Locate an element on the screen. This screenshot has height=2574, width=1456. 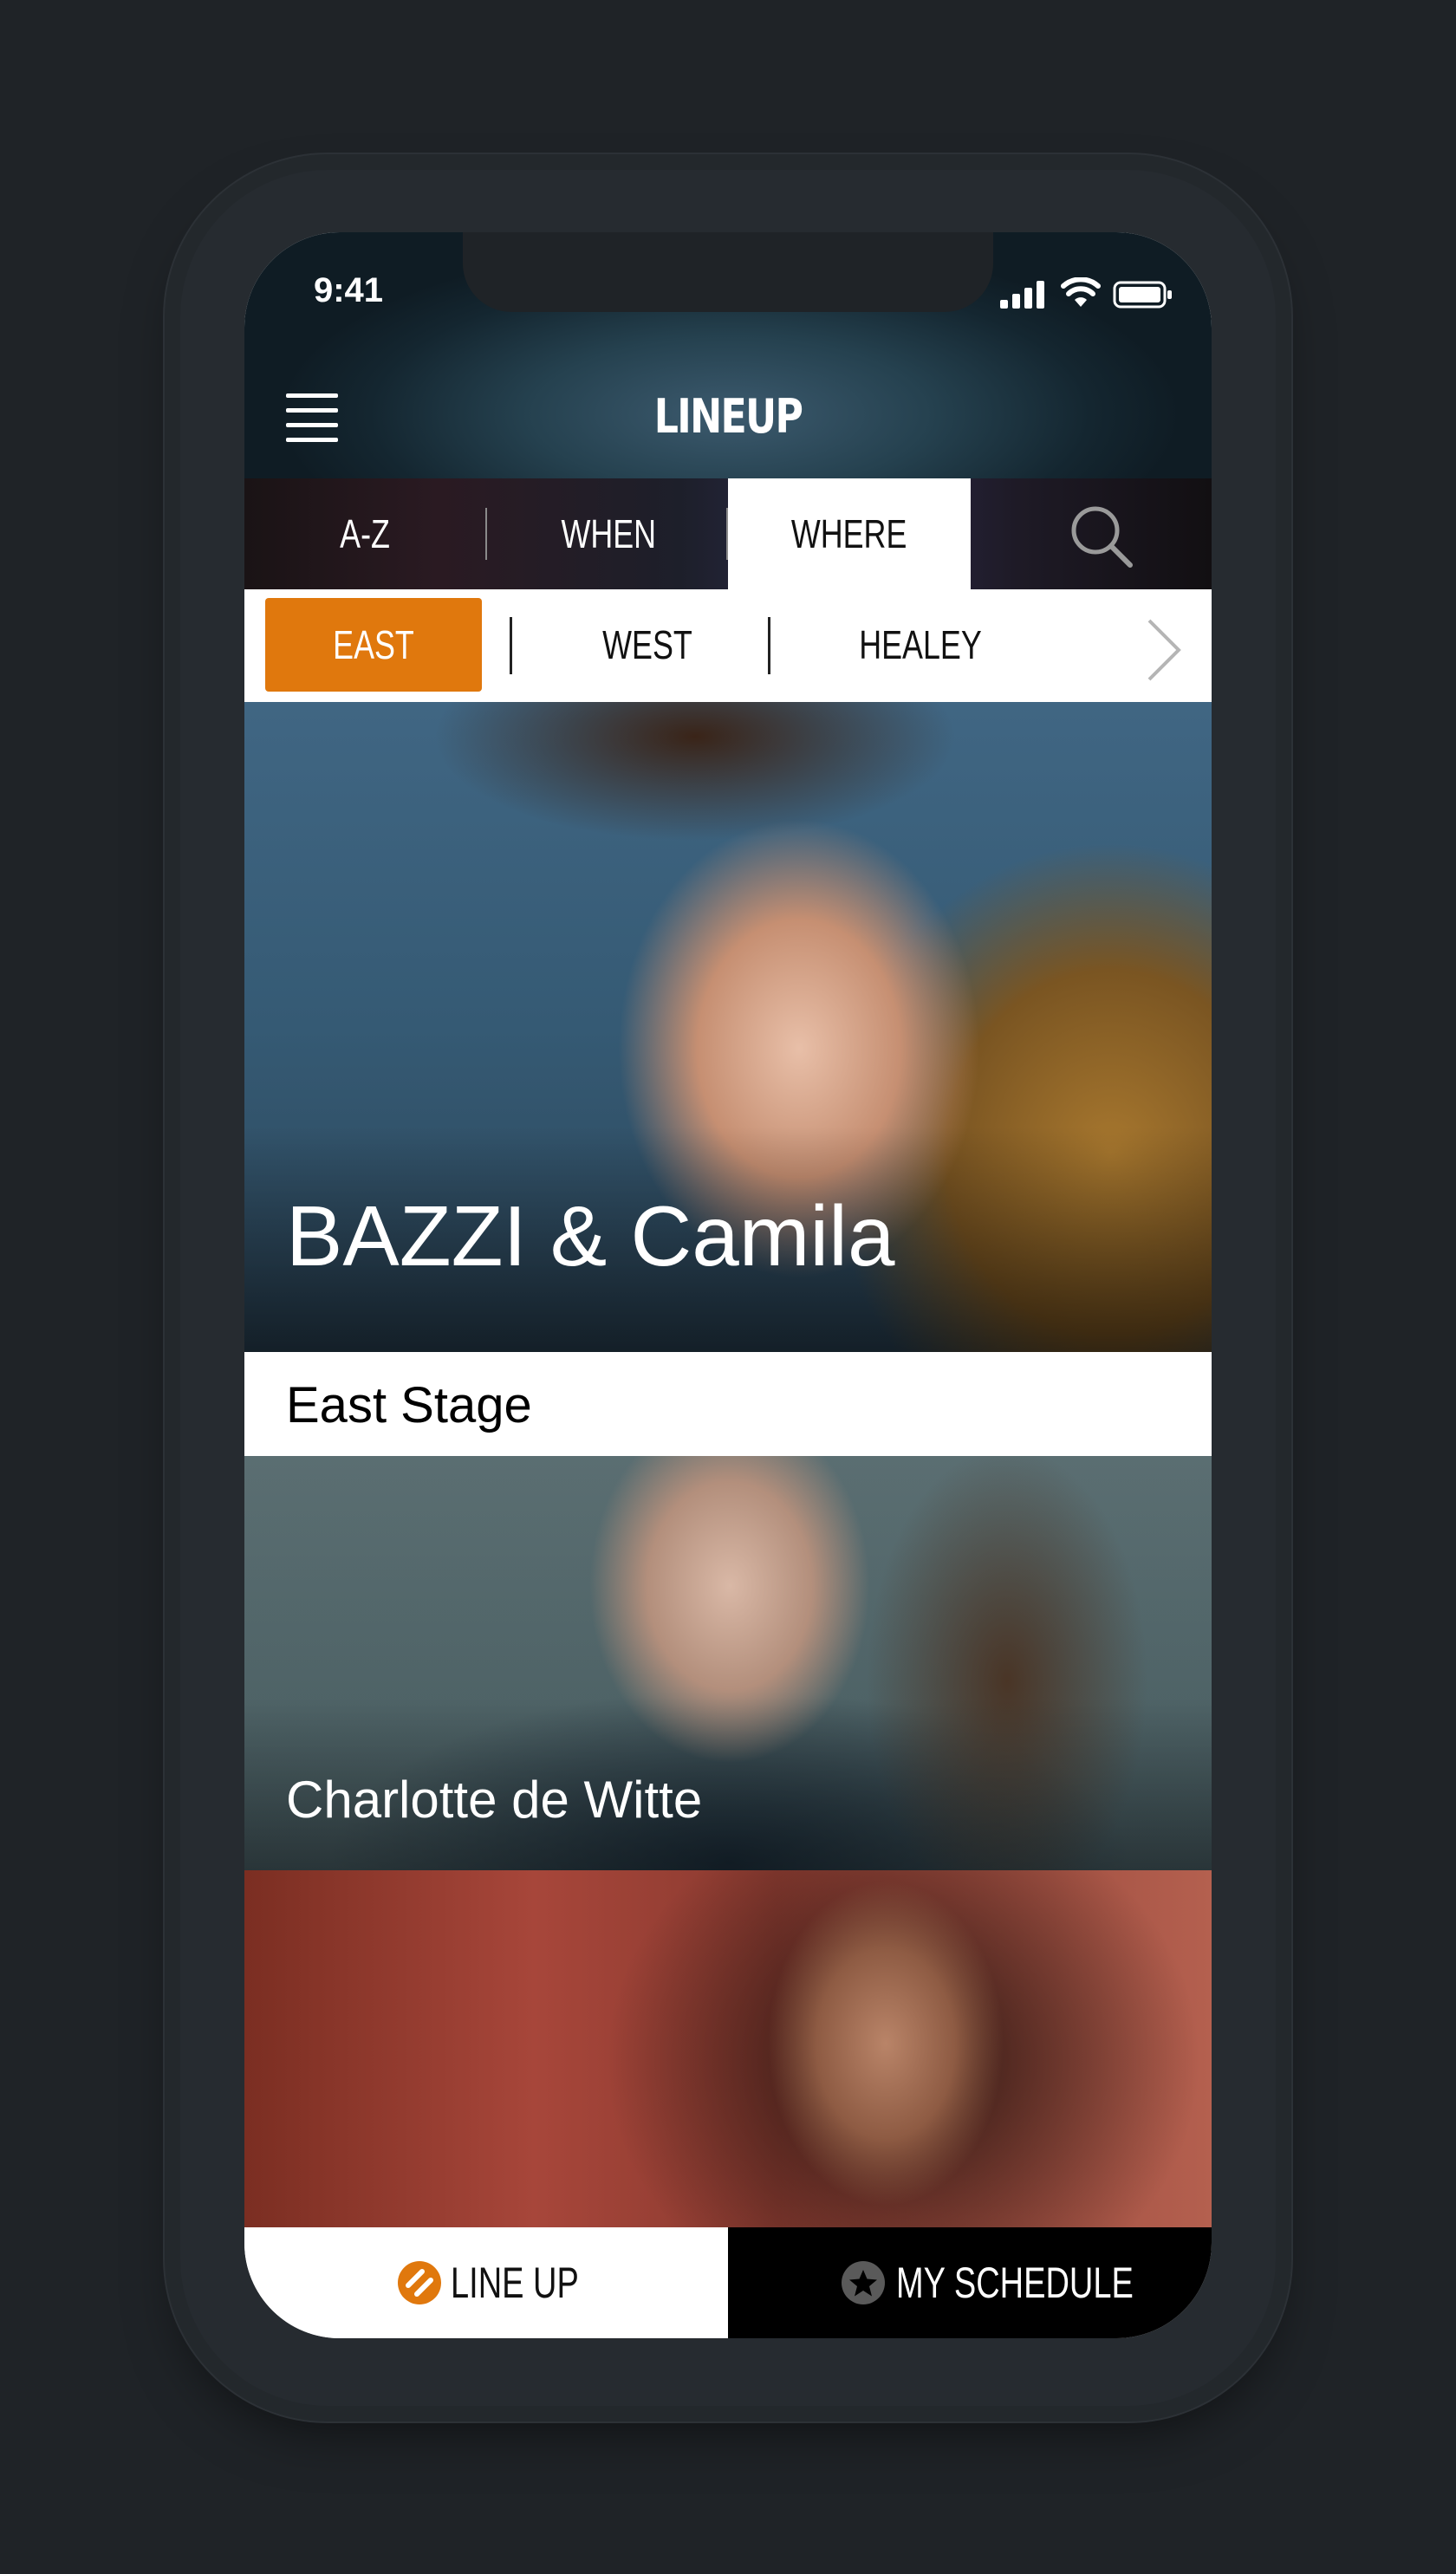
artist-name: Charlotte de Witte is located at coordinates (494, 1800).